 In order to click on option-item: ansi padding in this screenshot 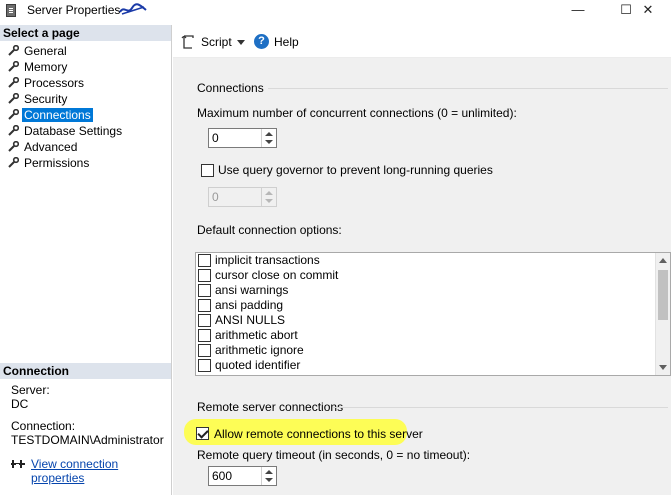, I will do `click(433, 305)`.